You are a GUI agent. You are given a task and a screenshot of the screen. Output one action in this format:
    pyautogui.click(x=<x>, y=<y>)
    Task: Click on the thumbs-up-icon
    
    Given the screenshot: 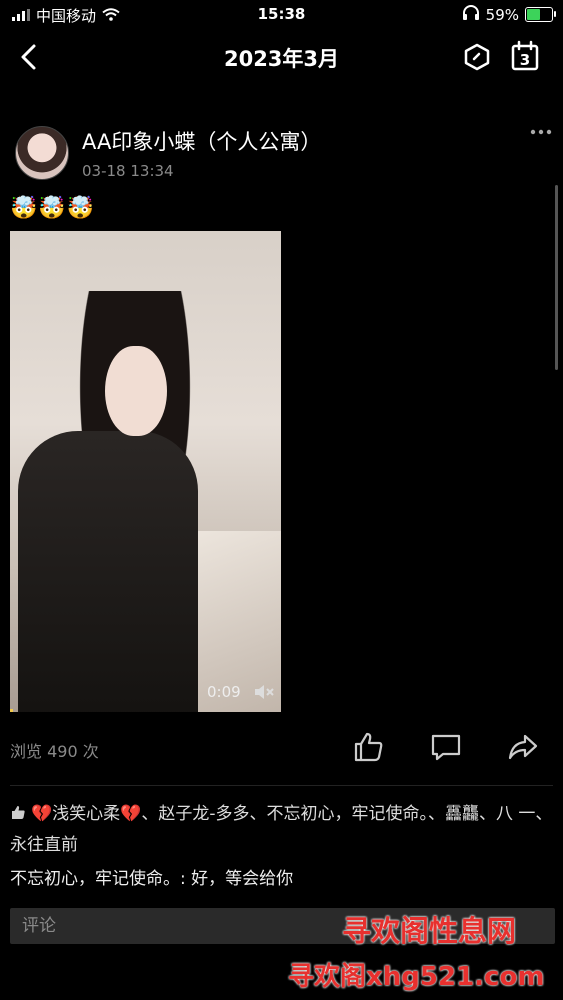 What is the action you would take?
    pyautogui.click(x=368, y=747)
    